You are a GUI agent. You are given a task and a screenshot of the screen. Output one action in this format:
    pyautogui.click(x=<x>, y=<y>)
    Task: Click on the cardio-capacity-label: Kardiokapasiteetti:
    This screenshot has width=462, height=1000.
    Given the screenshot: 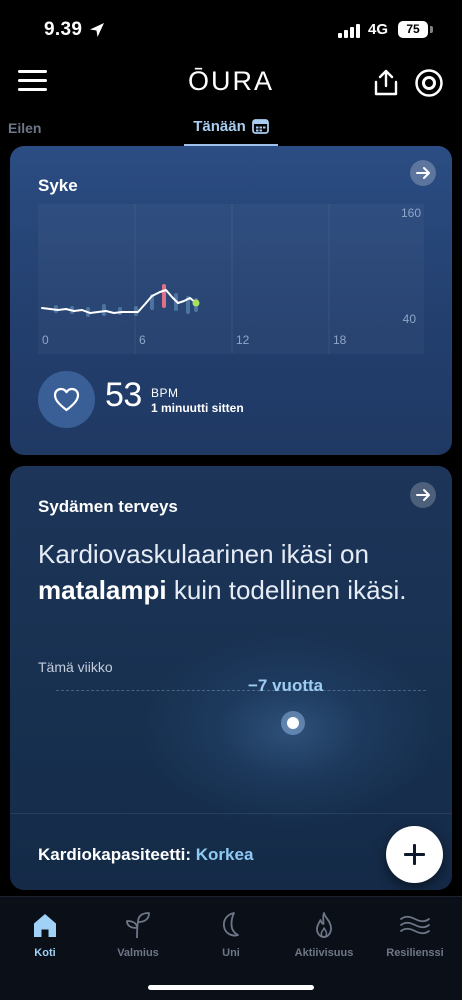 What is the action you would take?
    pyautogui.click(x=117, y=854)
    